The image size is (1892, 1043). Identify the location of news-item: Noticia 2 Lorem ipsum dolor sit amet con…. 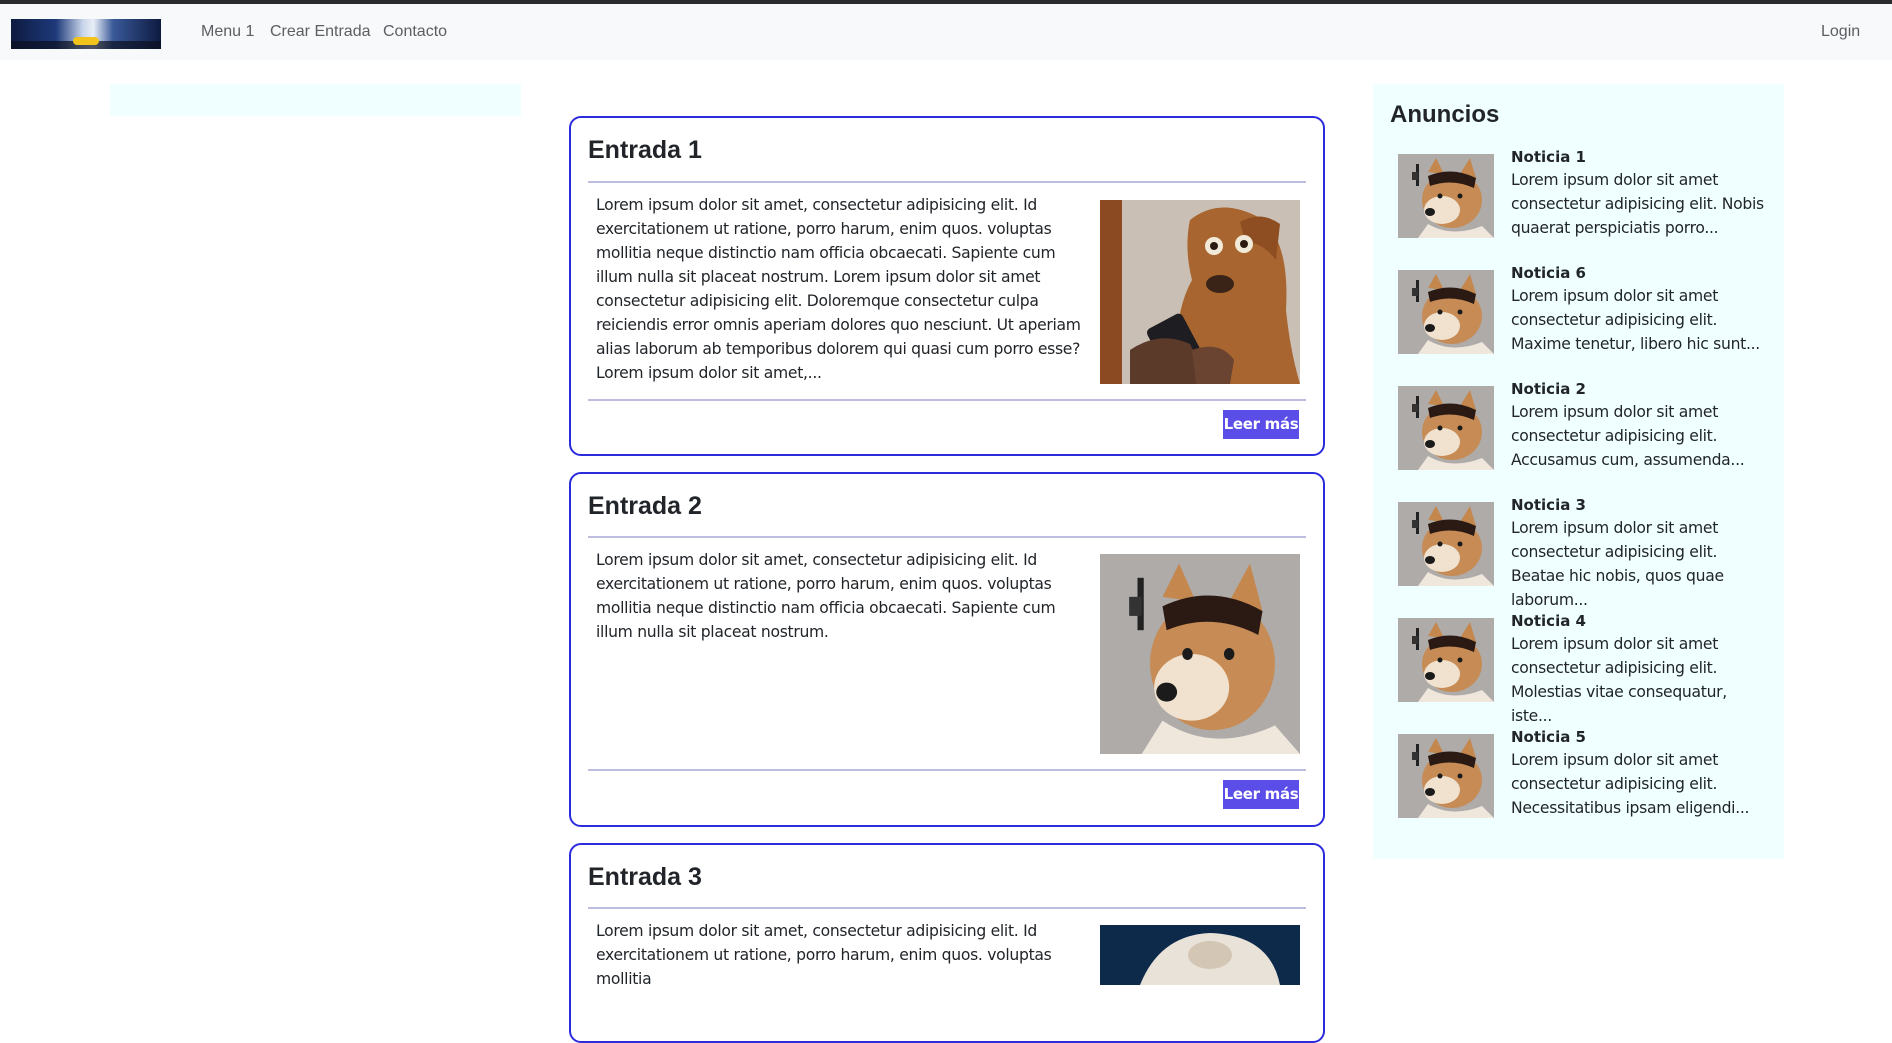
(1588, 428).